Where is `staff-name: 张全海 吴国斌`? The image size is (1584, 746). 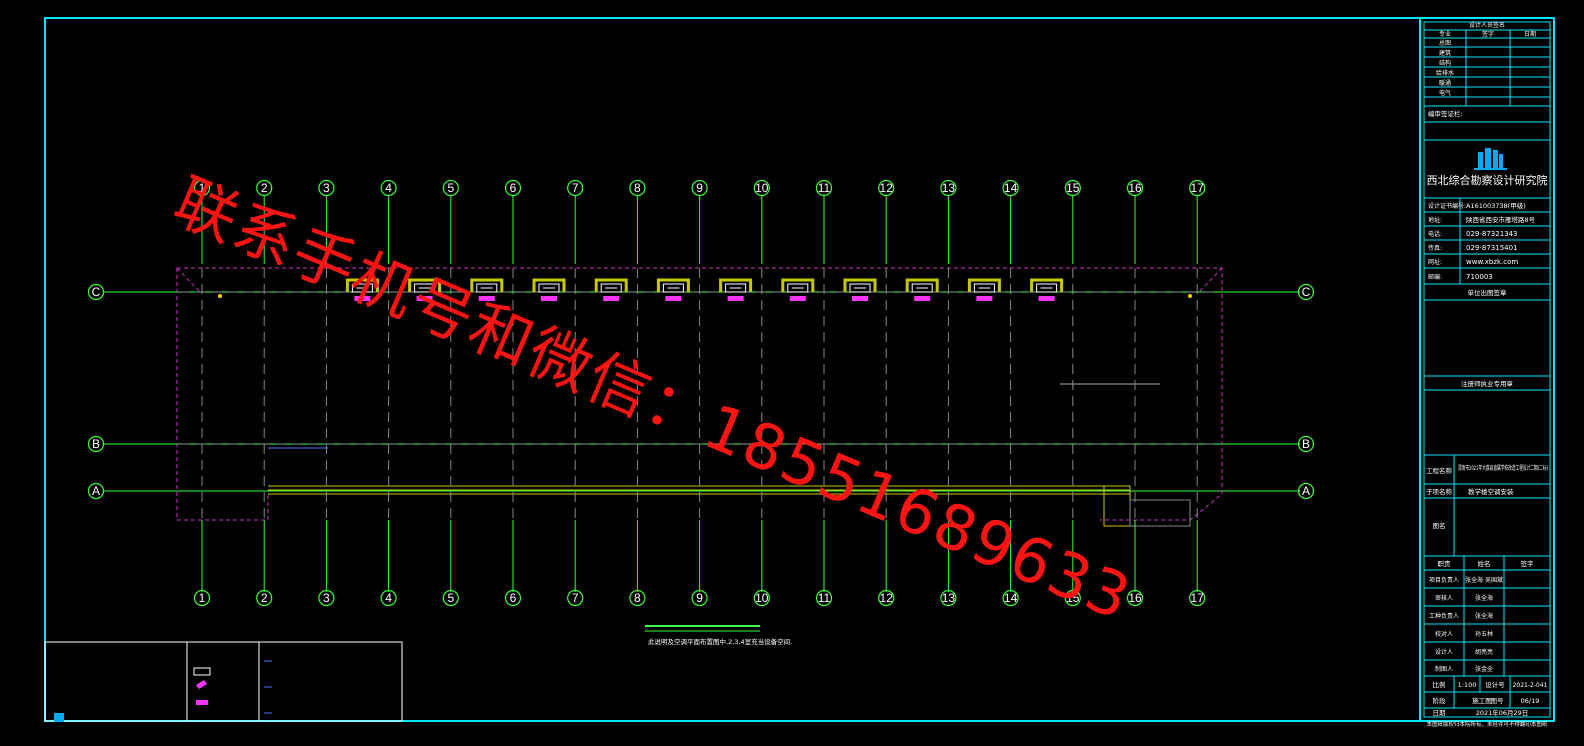
staff-name: 张全海 吴国斌 is located at coordinates (1484, 580).